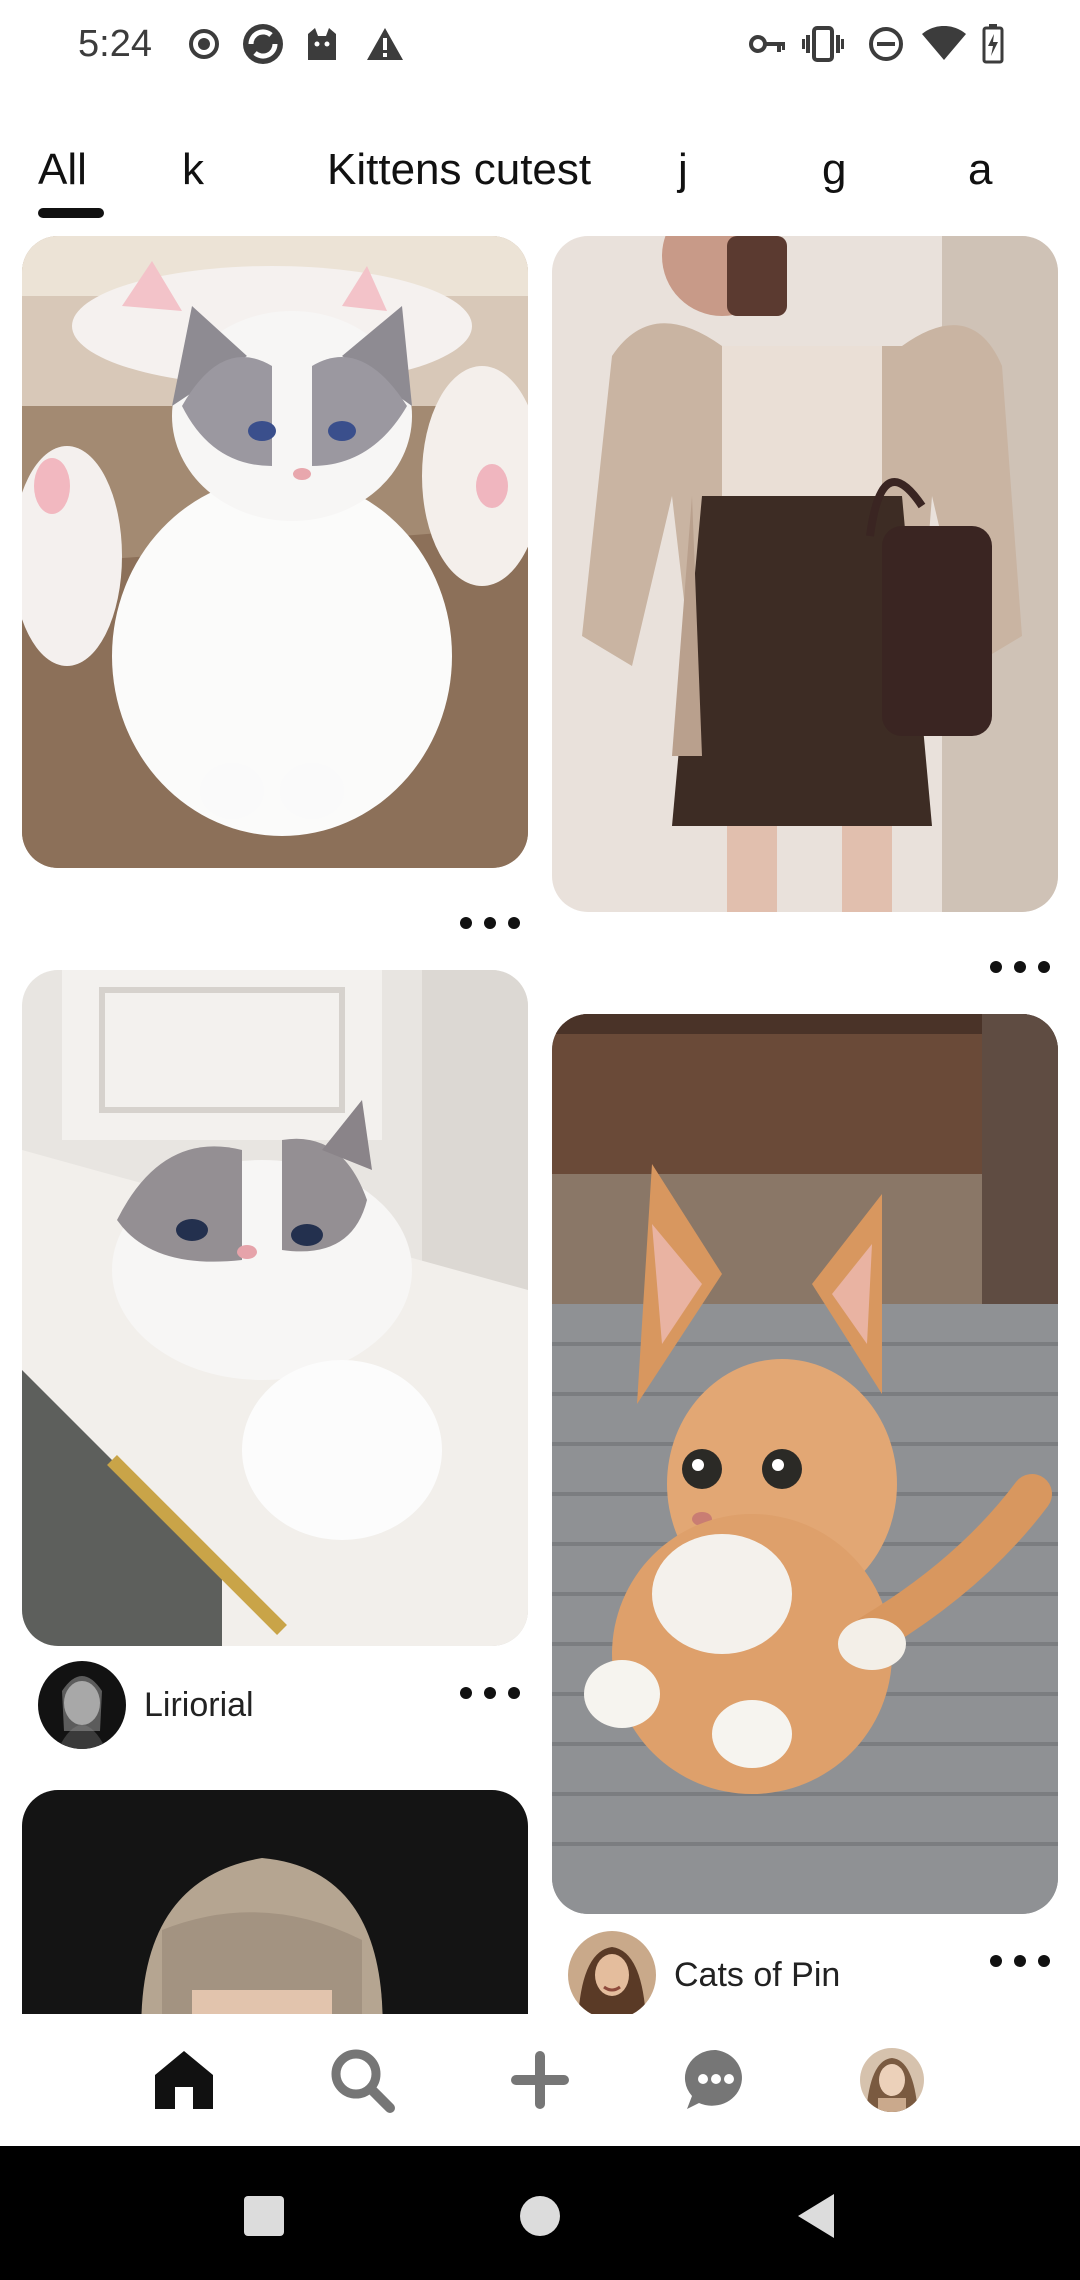 This screenshot has height=2280, width=1080. What do you see at coordinates (263, 44) in the screenshot?
I see `data-saver-icon` at bounding box center [263, 44].